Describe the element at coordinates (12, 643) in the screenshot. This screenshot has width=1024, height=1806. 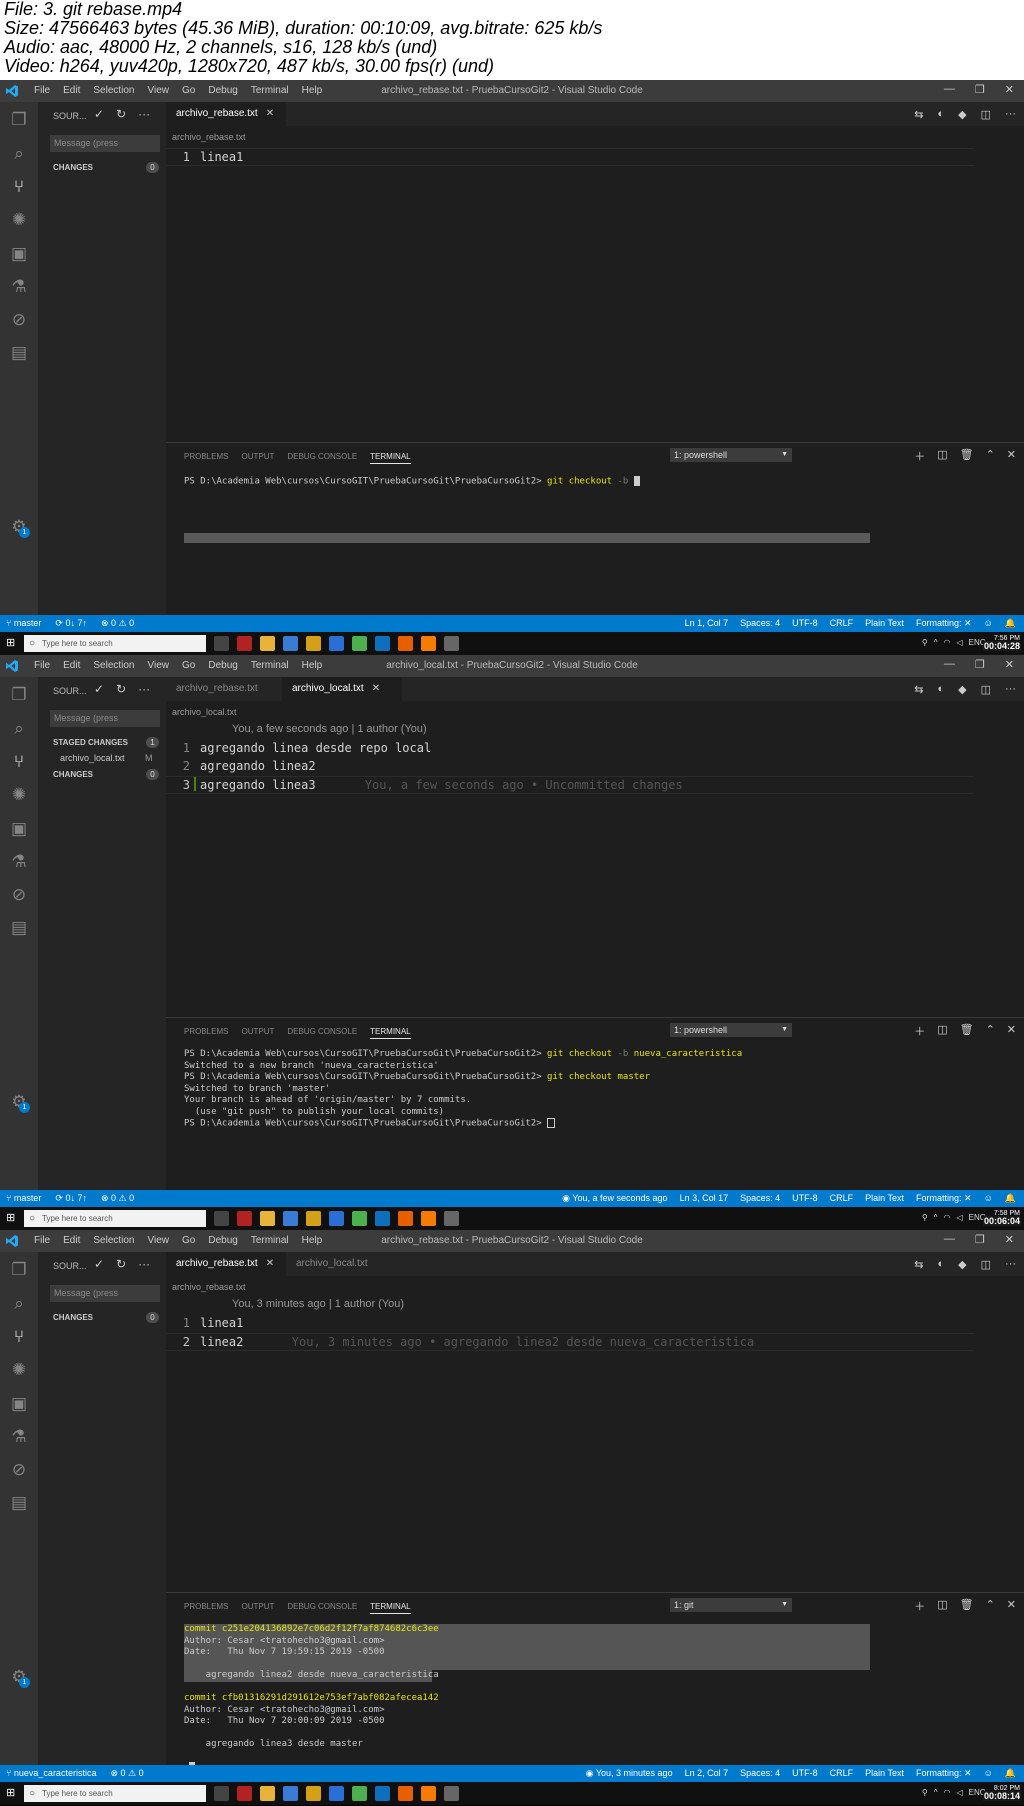
I see `windows-start-icon: ⊞` at that location.